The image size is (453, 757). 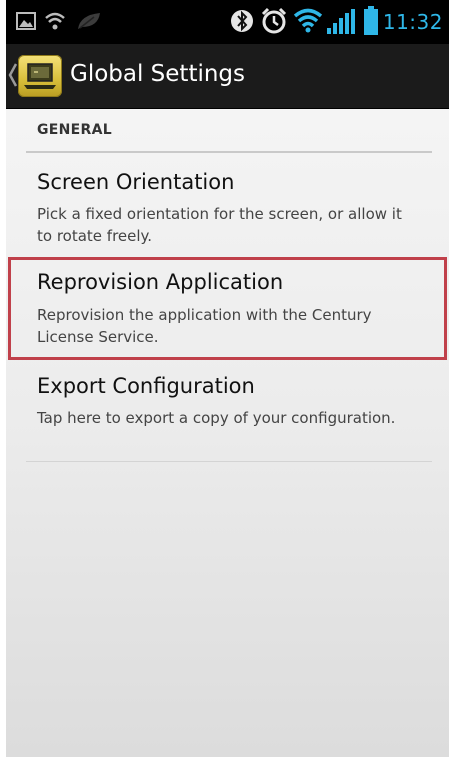 I want to click on status-time: 11:32, so click(x=412, y=22).